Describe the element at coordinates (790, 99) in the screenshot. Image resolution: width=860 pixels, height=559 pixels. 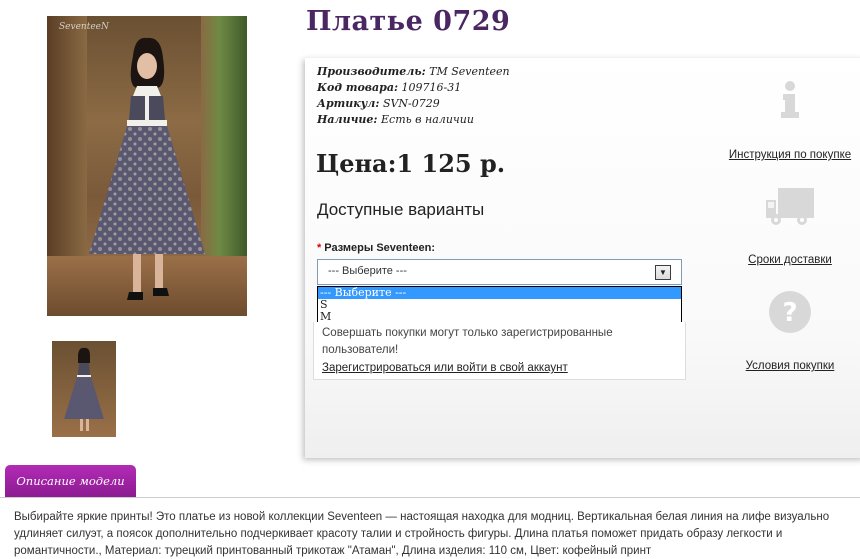
I see `info-icon` at that location.